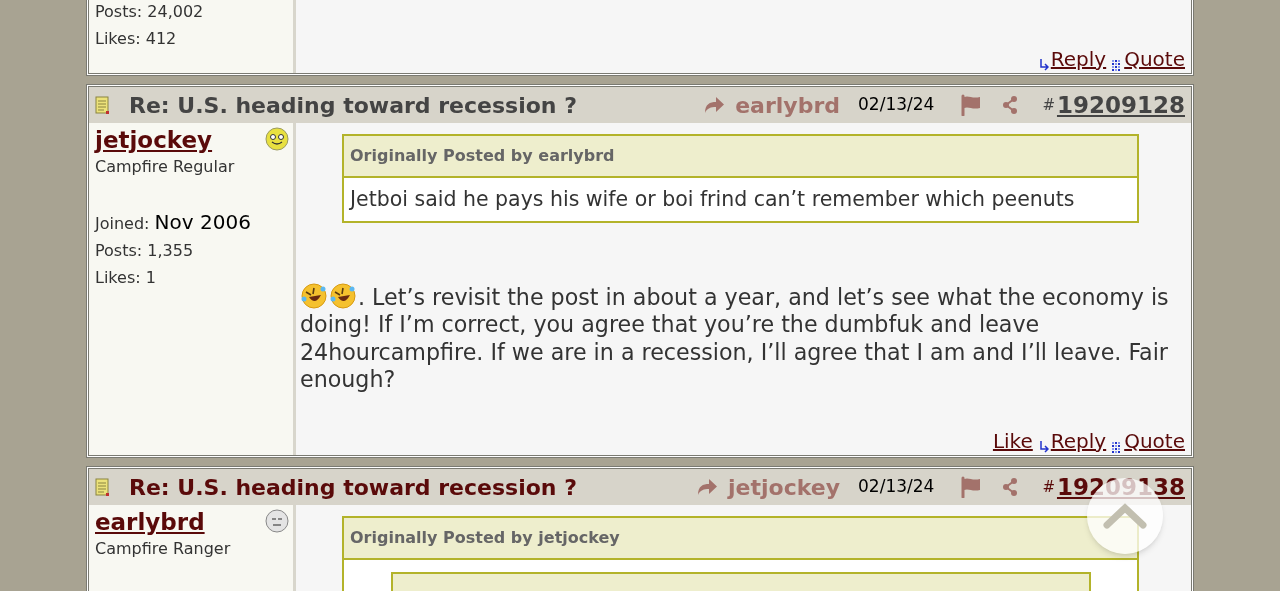  I want to click on user-stat: Posts: 24,002, so click(150, 12).